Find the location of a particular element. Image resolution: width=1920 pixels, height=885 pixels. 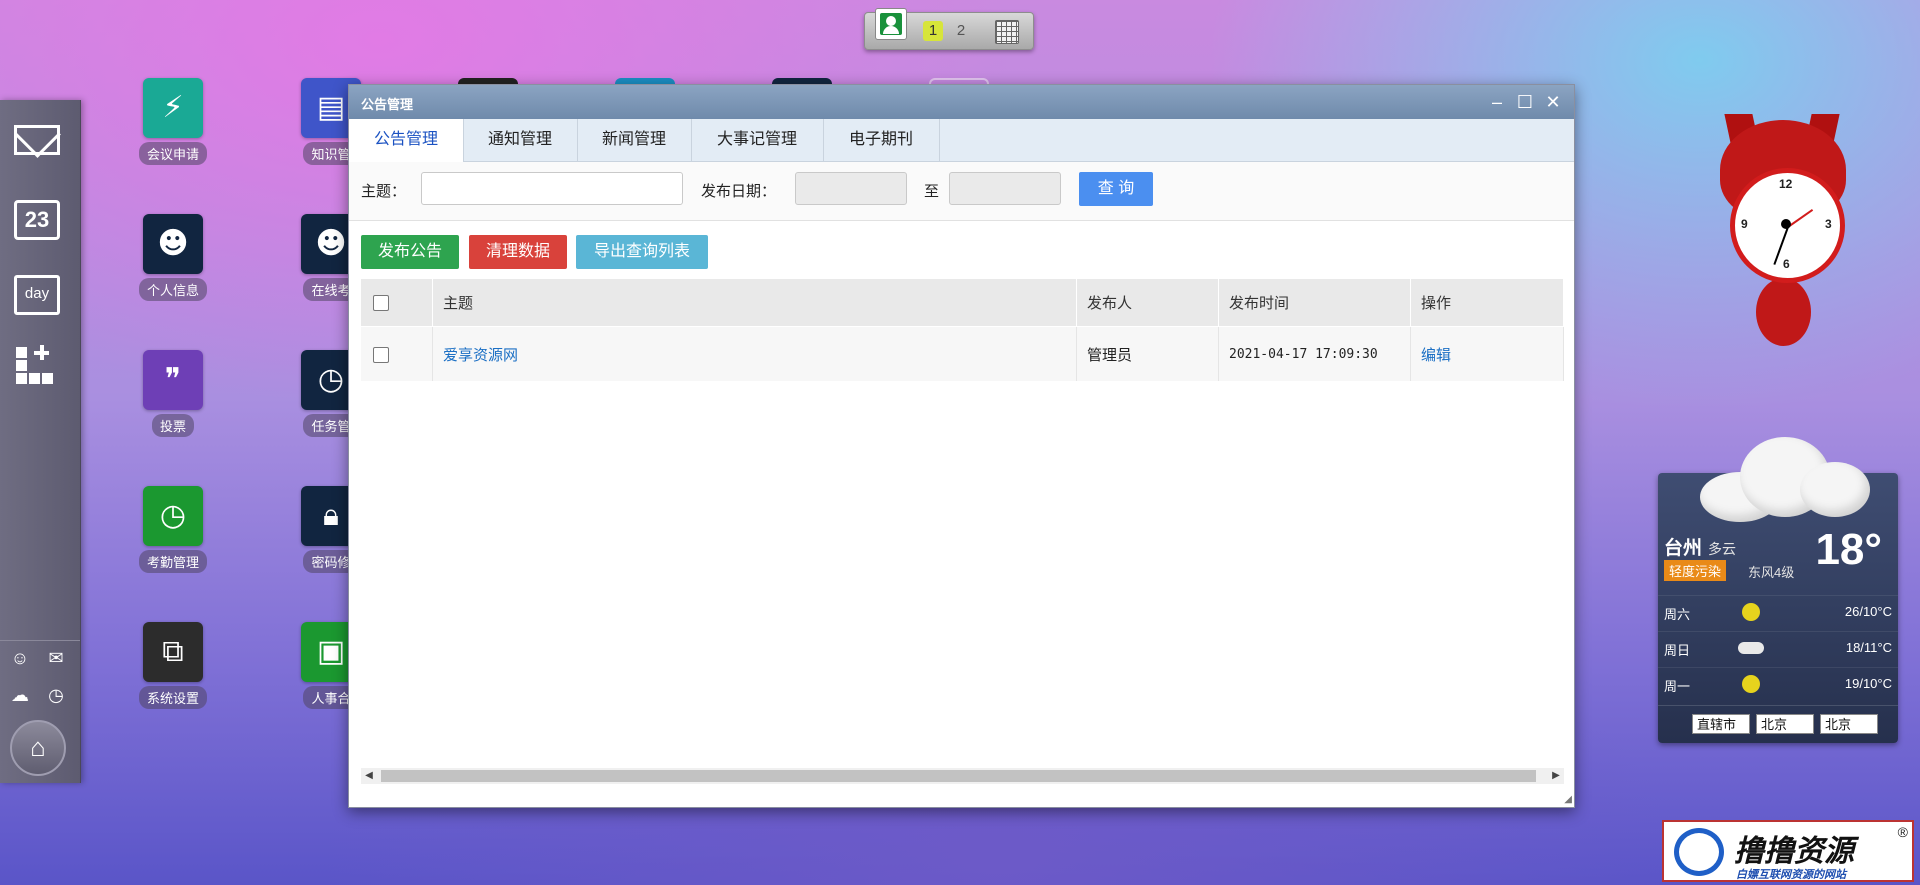

weather-divider is located at coordinates (1778, 705).